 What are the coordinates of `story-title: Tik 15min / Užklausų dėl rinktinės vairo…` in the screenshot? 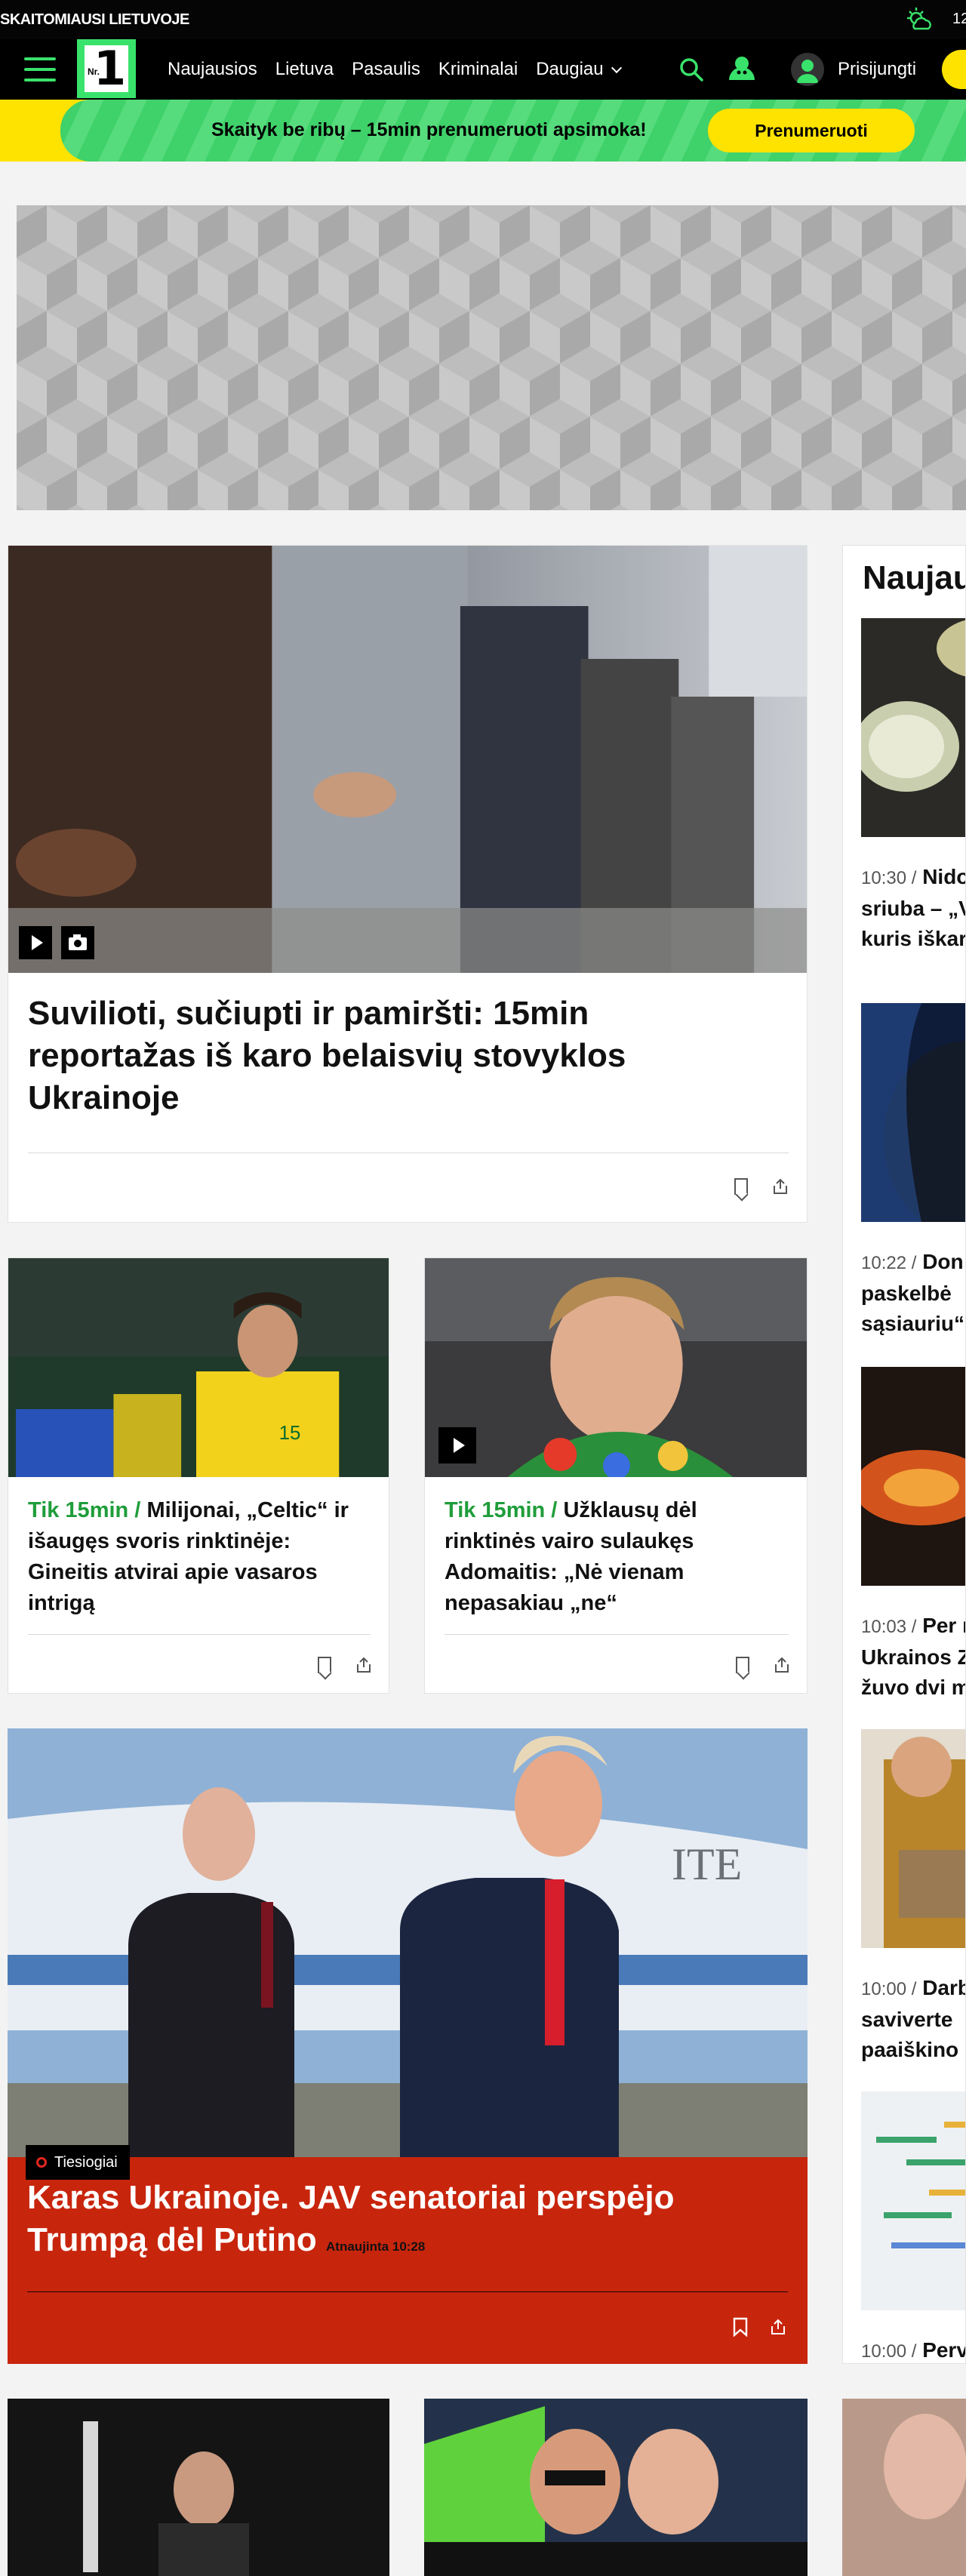 It's located at (618, 1557).